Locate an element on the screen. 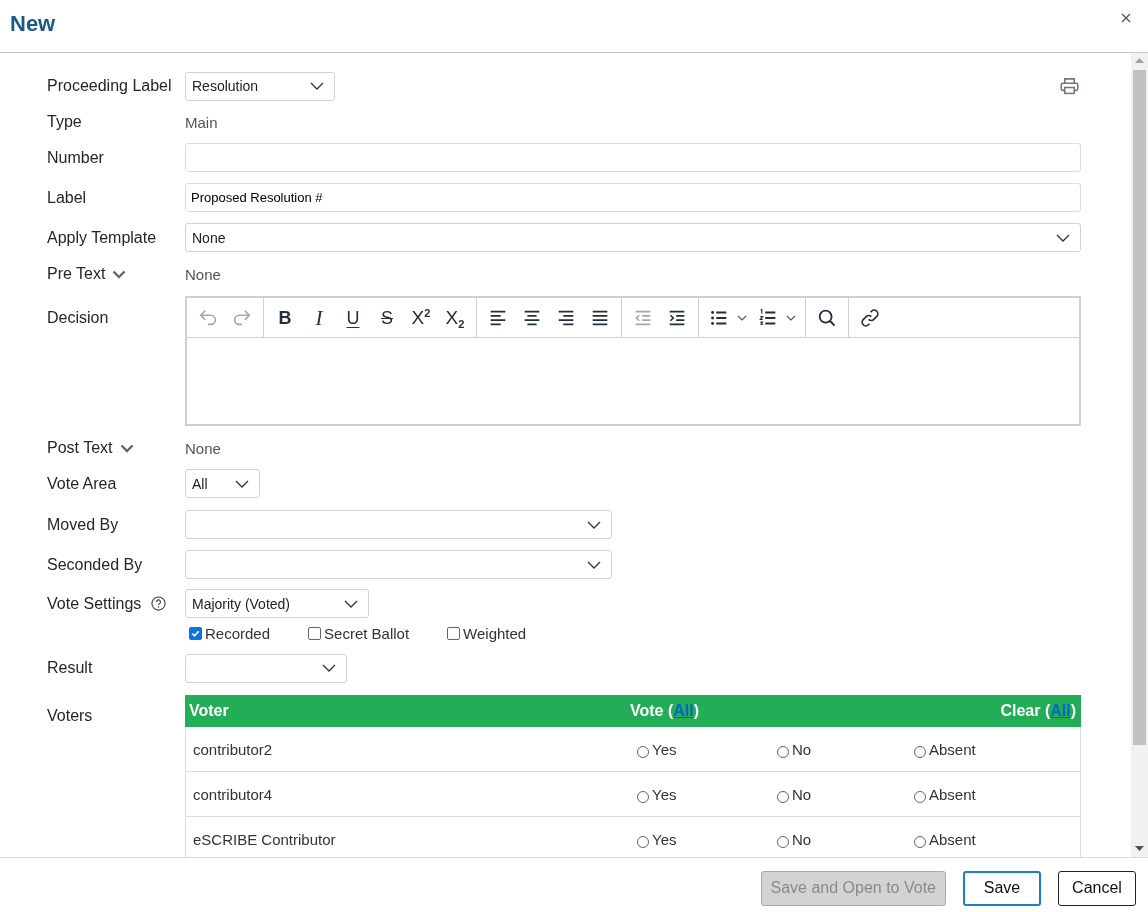  dropdown: None is located at coordinates (633, 237).